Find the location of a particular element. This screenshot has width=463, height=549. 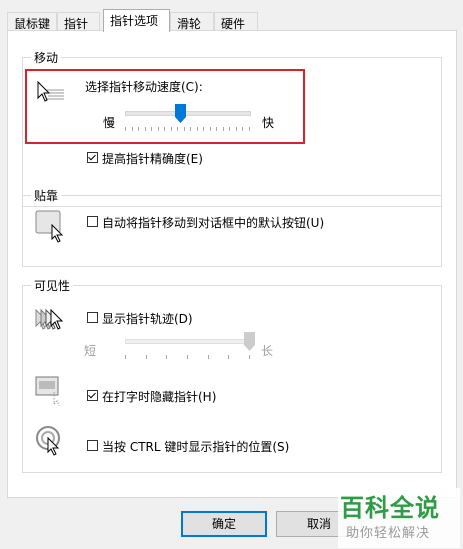

tab-pointers: 指针 is located at coordinates (78, 21).